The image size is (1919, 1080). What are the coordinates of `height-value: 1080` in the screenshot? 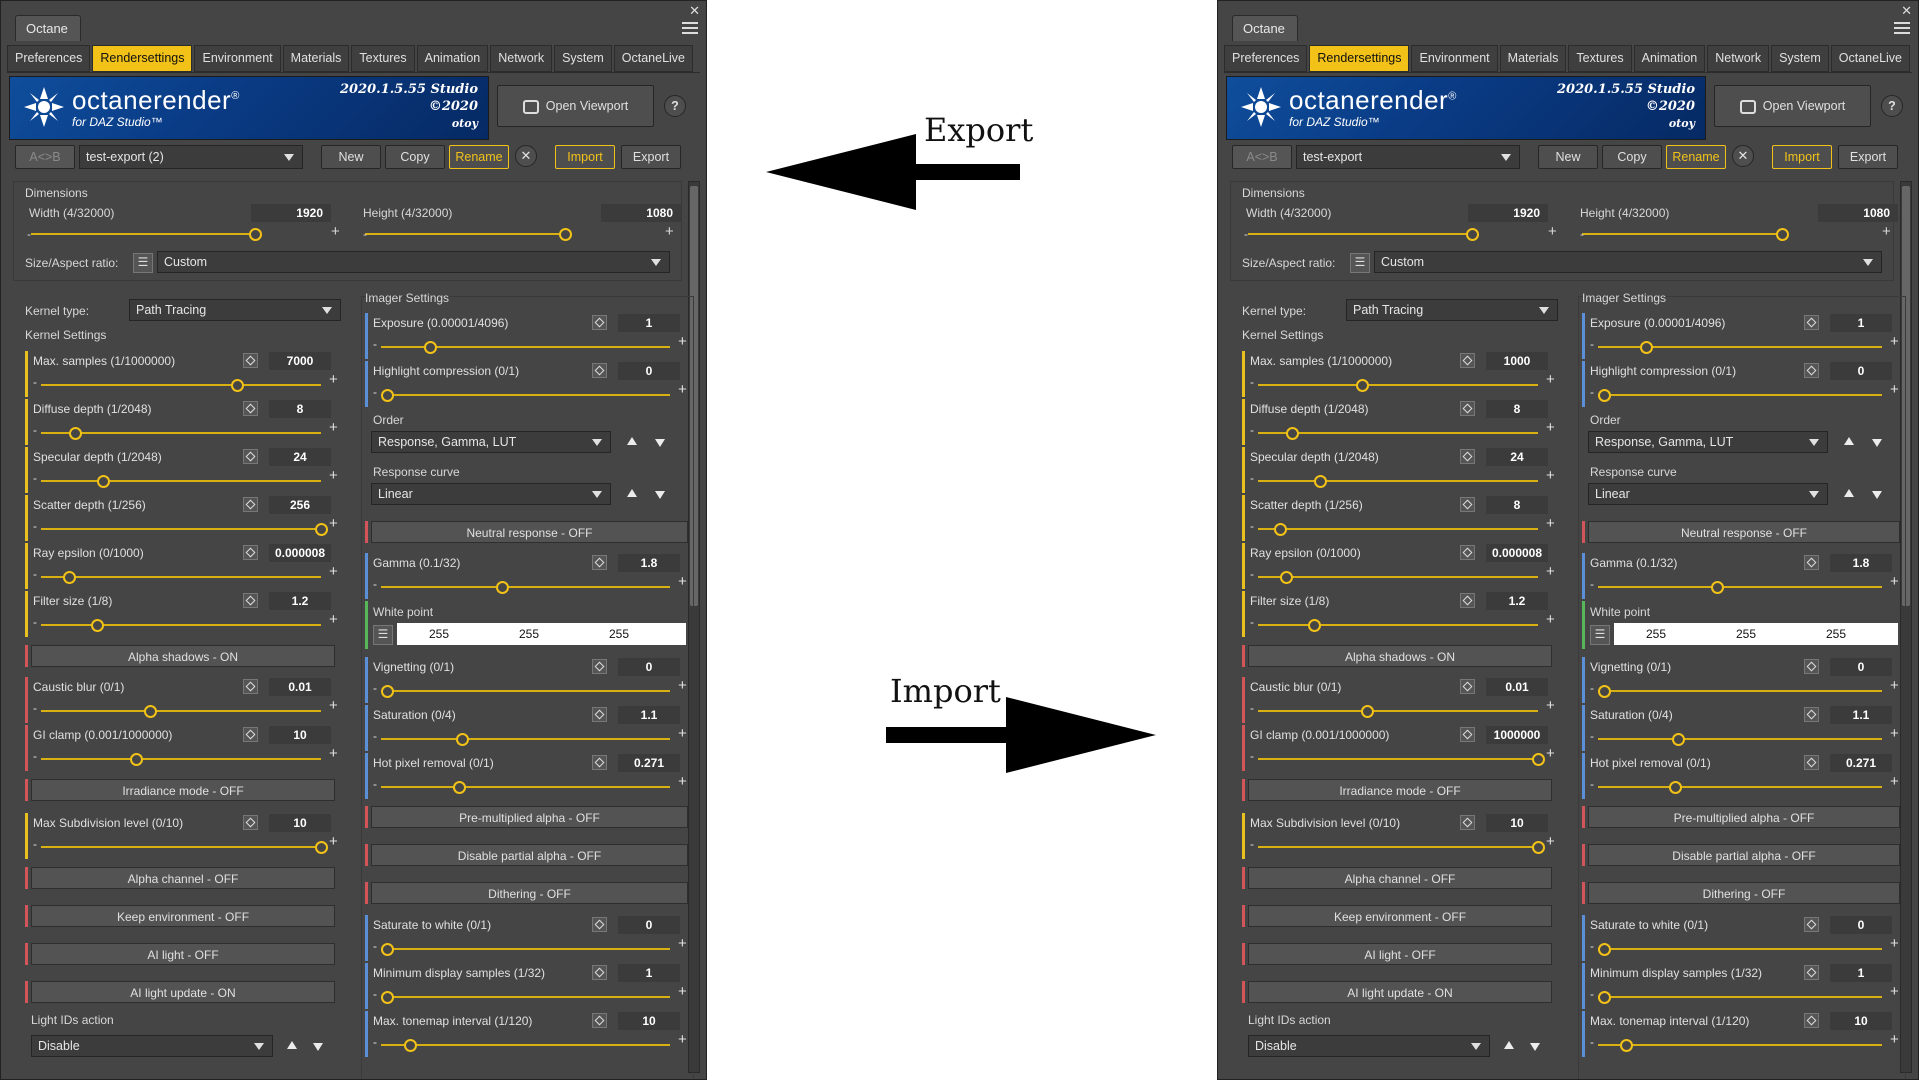 It's located at (641, 213).